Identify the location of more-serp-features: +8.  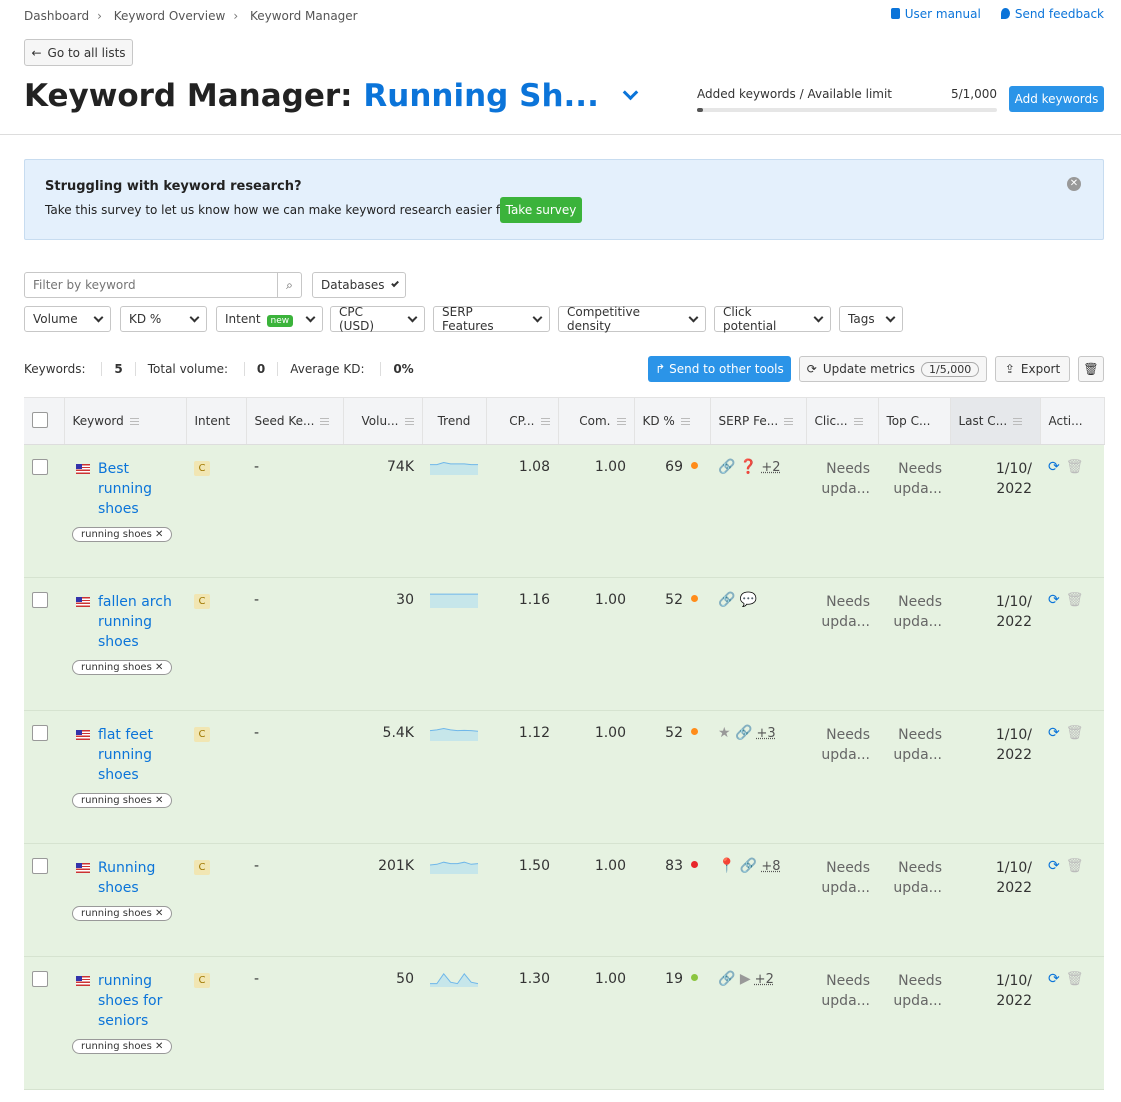
(770, 866).